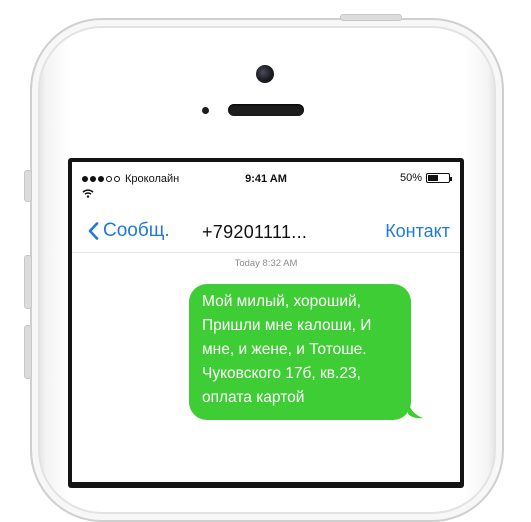 Image resolution: width=531 pixels, height=522 pixels. Describe the element at coordinates (93, 231) in the screenshot. I see `chevron-left-icon` at that location.